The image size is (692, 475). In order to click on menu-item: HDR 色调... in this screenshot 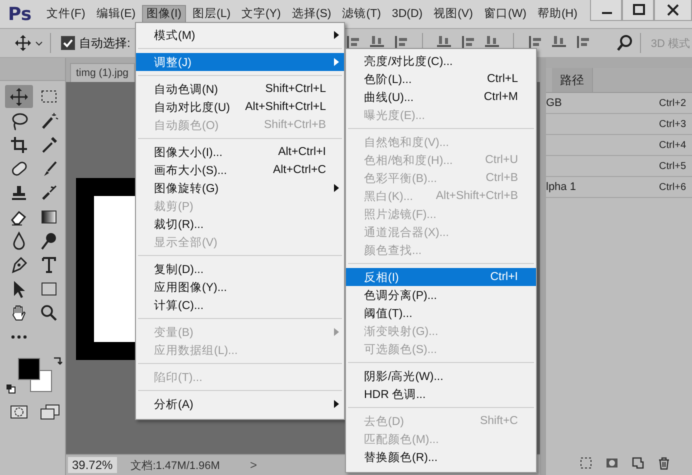, I will do `click(441, 394)`.